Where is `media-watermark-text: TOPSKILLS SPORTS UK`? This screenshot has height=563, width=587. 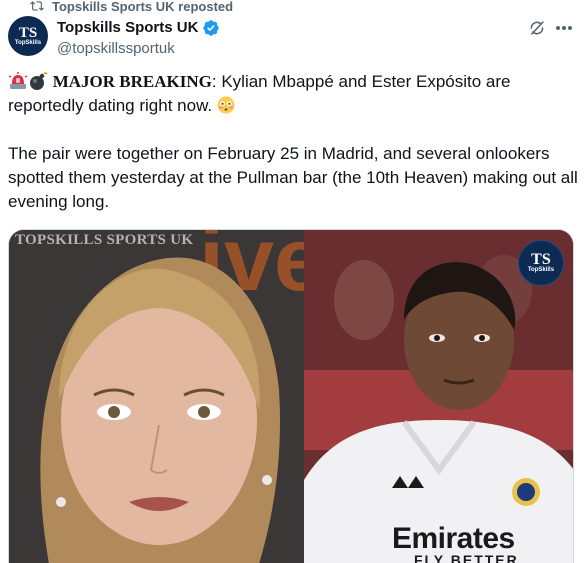 media-watermark-text: TOPSKILLS SPORTS UK is located at coordinates (104, 240).